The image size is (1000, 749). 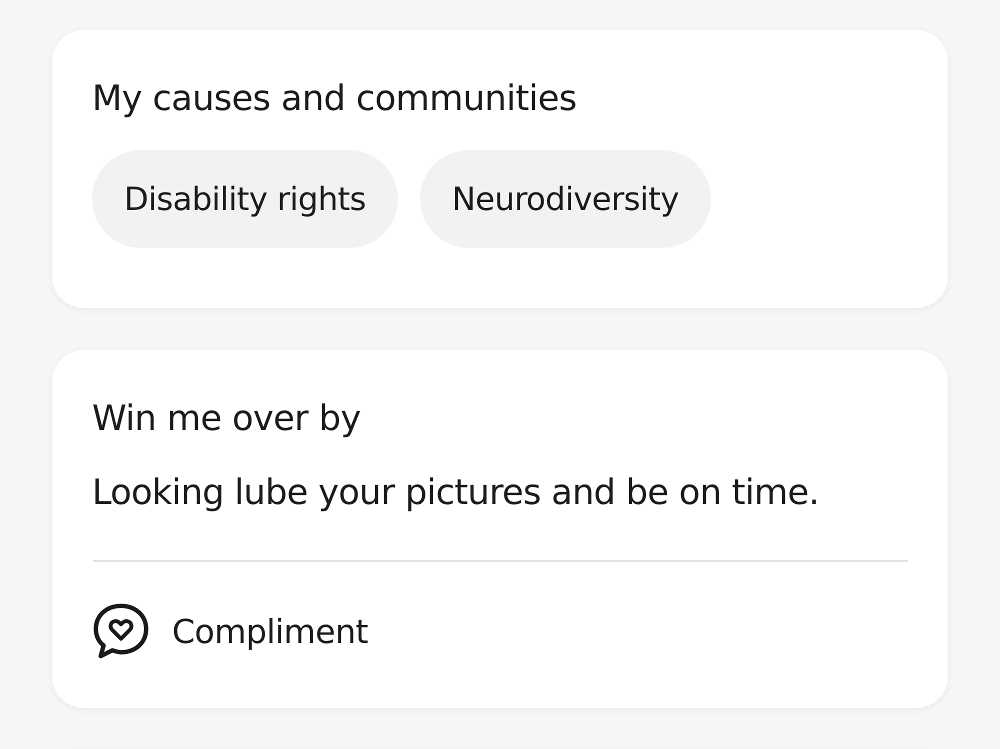 What do you see at coordinates (565, 199) in the screenshot?
I see `tag-chip: Neurodiversity` at bounding box center [565, 199].